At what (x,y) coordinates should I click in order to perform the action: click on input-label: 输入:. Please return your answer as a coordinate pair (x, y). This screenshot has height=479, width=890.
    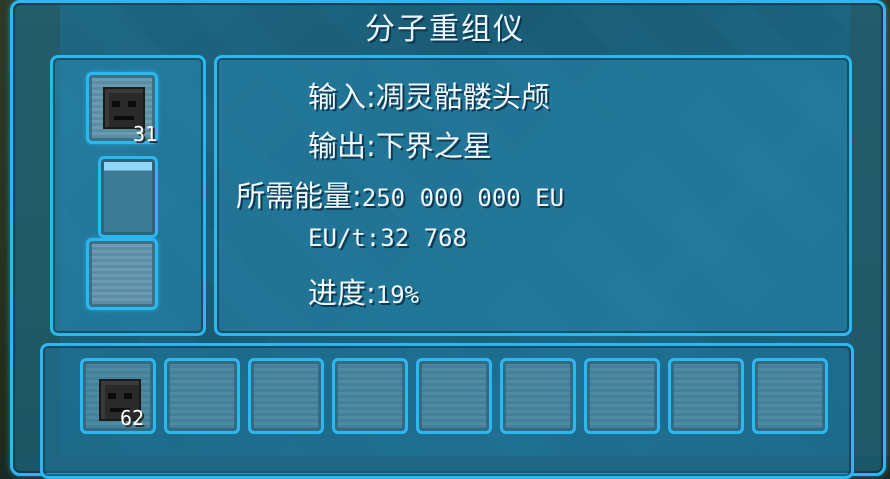
    Looking at the image, I should click on (342, 97).